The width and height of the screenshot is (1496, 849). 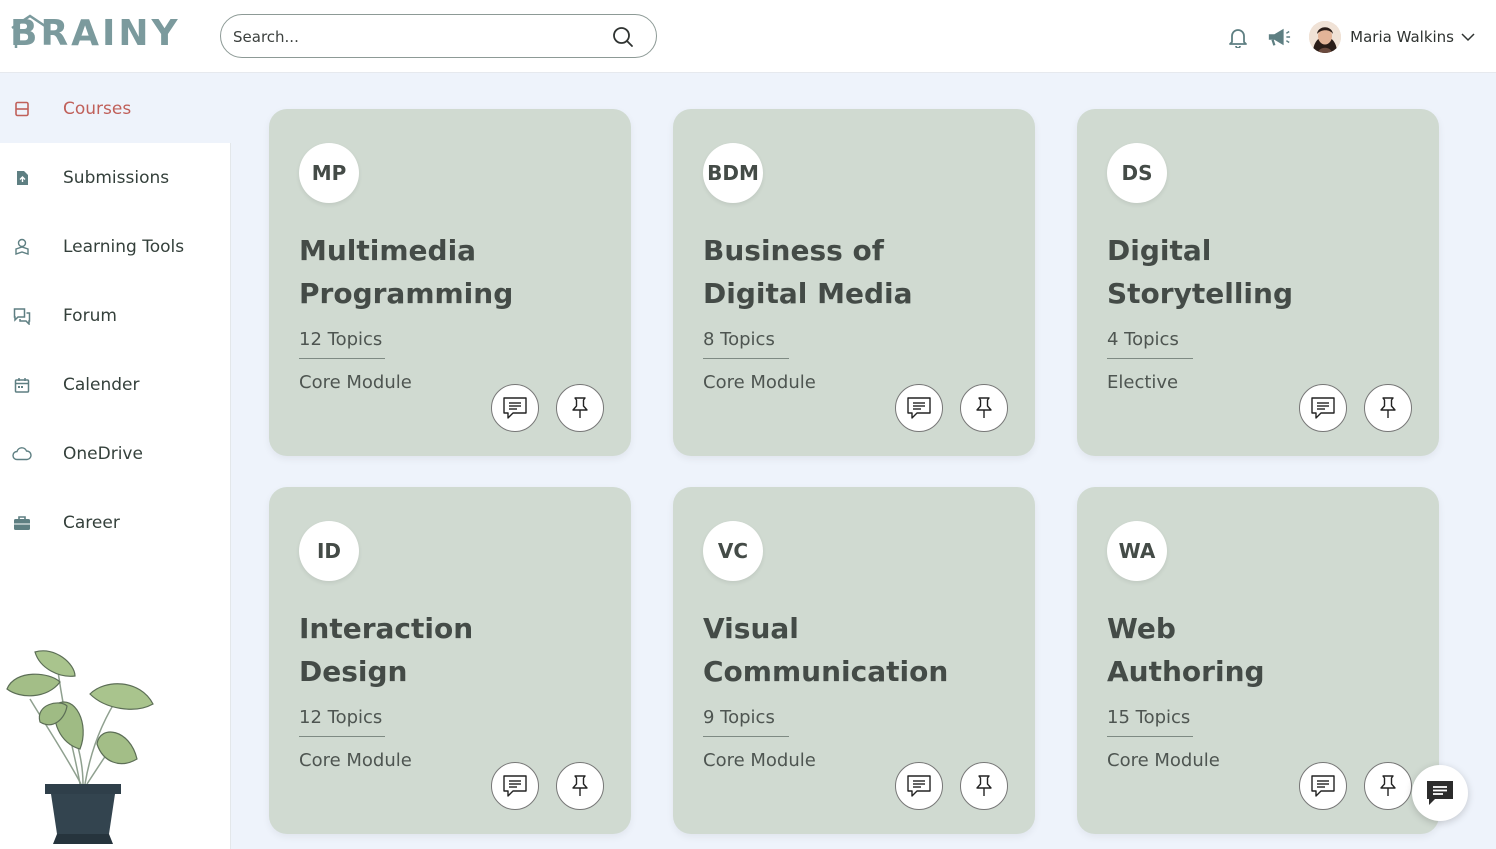 I want to click on learning-tools-icon, so click(x=22, y=247).